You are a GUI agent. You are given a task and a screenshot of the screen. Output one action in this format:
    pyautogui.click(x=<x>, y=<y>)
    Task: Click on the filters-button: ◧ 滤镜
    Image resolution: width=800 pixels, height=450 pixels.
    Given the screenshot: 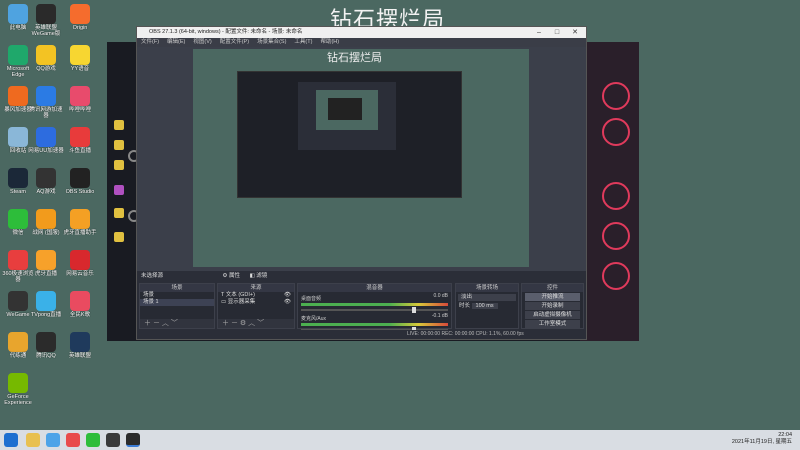 What is the action you would take?
    pyautogui.click(x=259, y=276)
    